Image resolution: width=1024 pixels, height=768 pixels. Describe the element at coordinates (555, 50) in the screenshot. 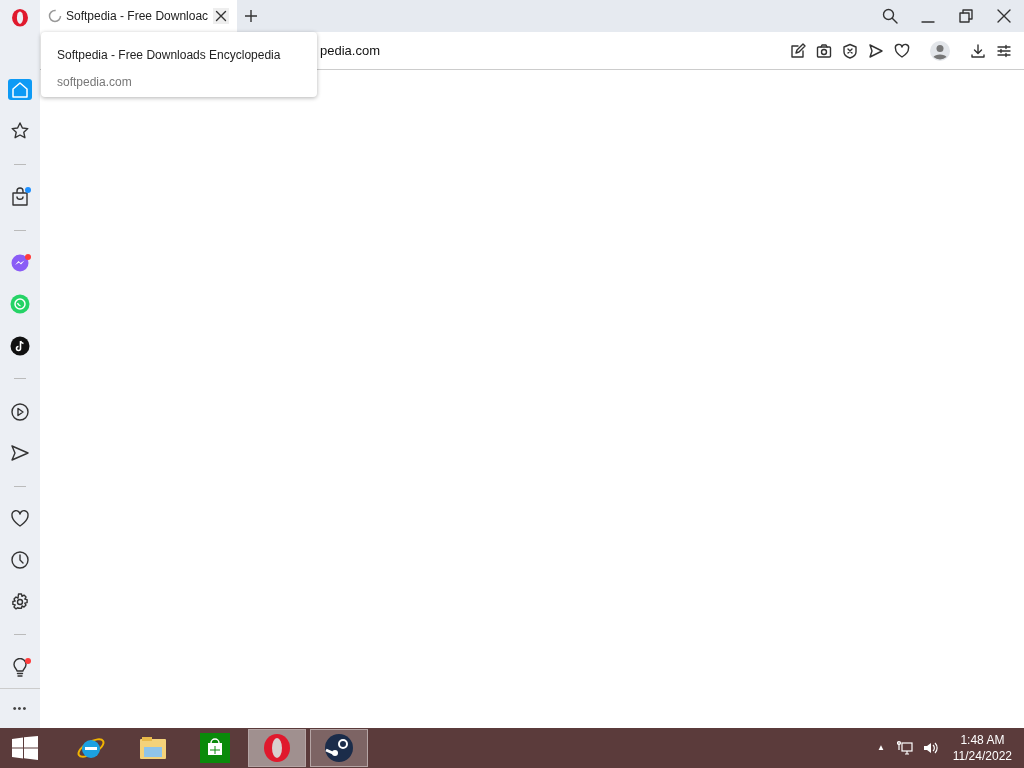

I see `address-field: pedia.com` at that location.